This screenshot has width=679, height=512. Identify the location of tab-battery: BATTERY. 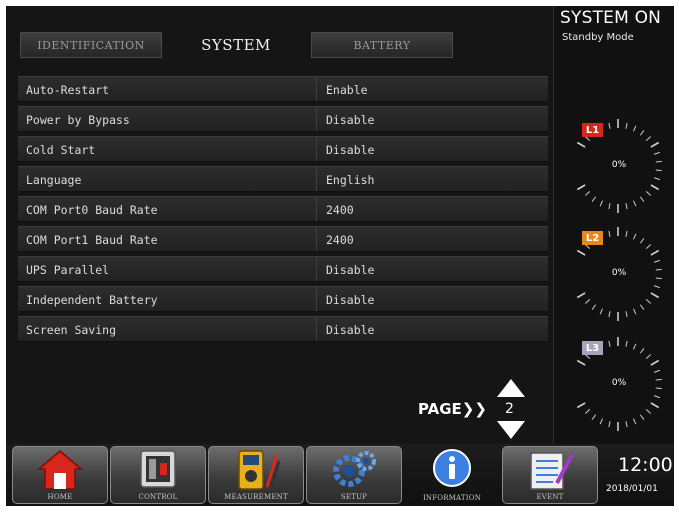
(382, 45).